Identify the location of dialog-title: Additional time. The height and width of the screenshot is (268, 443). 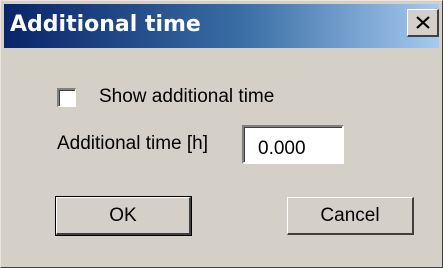
(105, 24).